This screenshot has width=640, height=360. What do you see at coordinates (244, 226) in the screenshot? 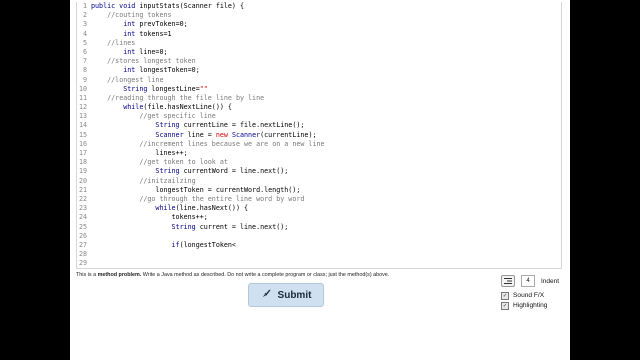
I see `code-token: current = line.next();` at bounding box center [244, 226].